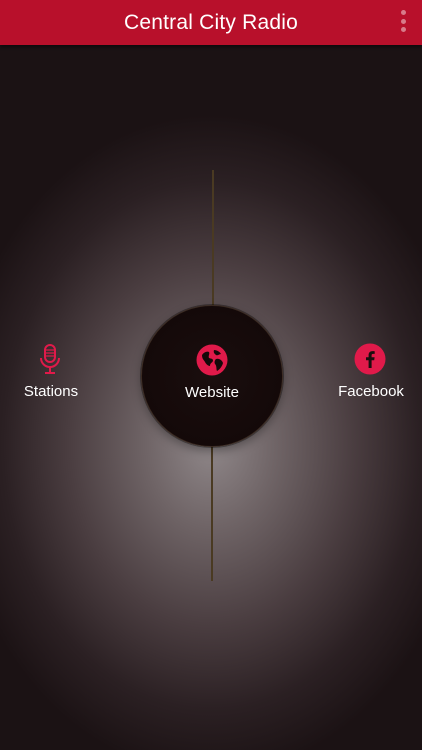 This screenshot has height=750, width=422. What do you see at coordinates (213, 240) in the screenshot?
I see `tuner-needle-top` at bounding box center [213, 240].